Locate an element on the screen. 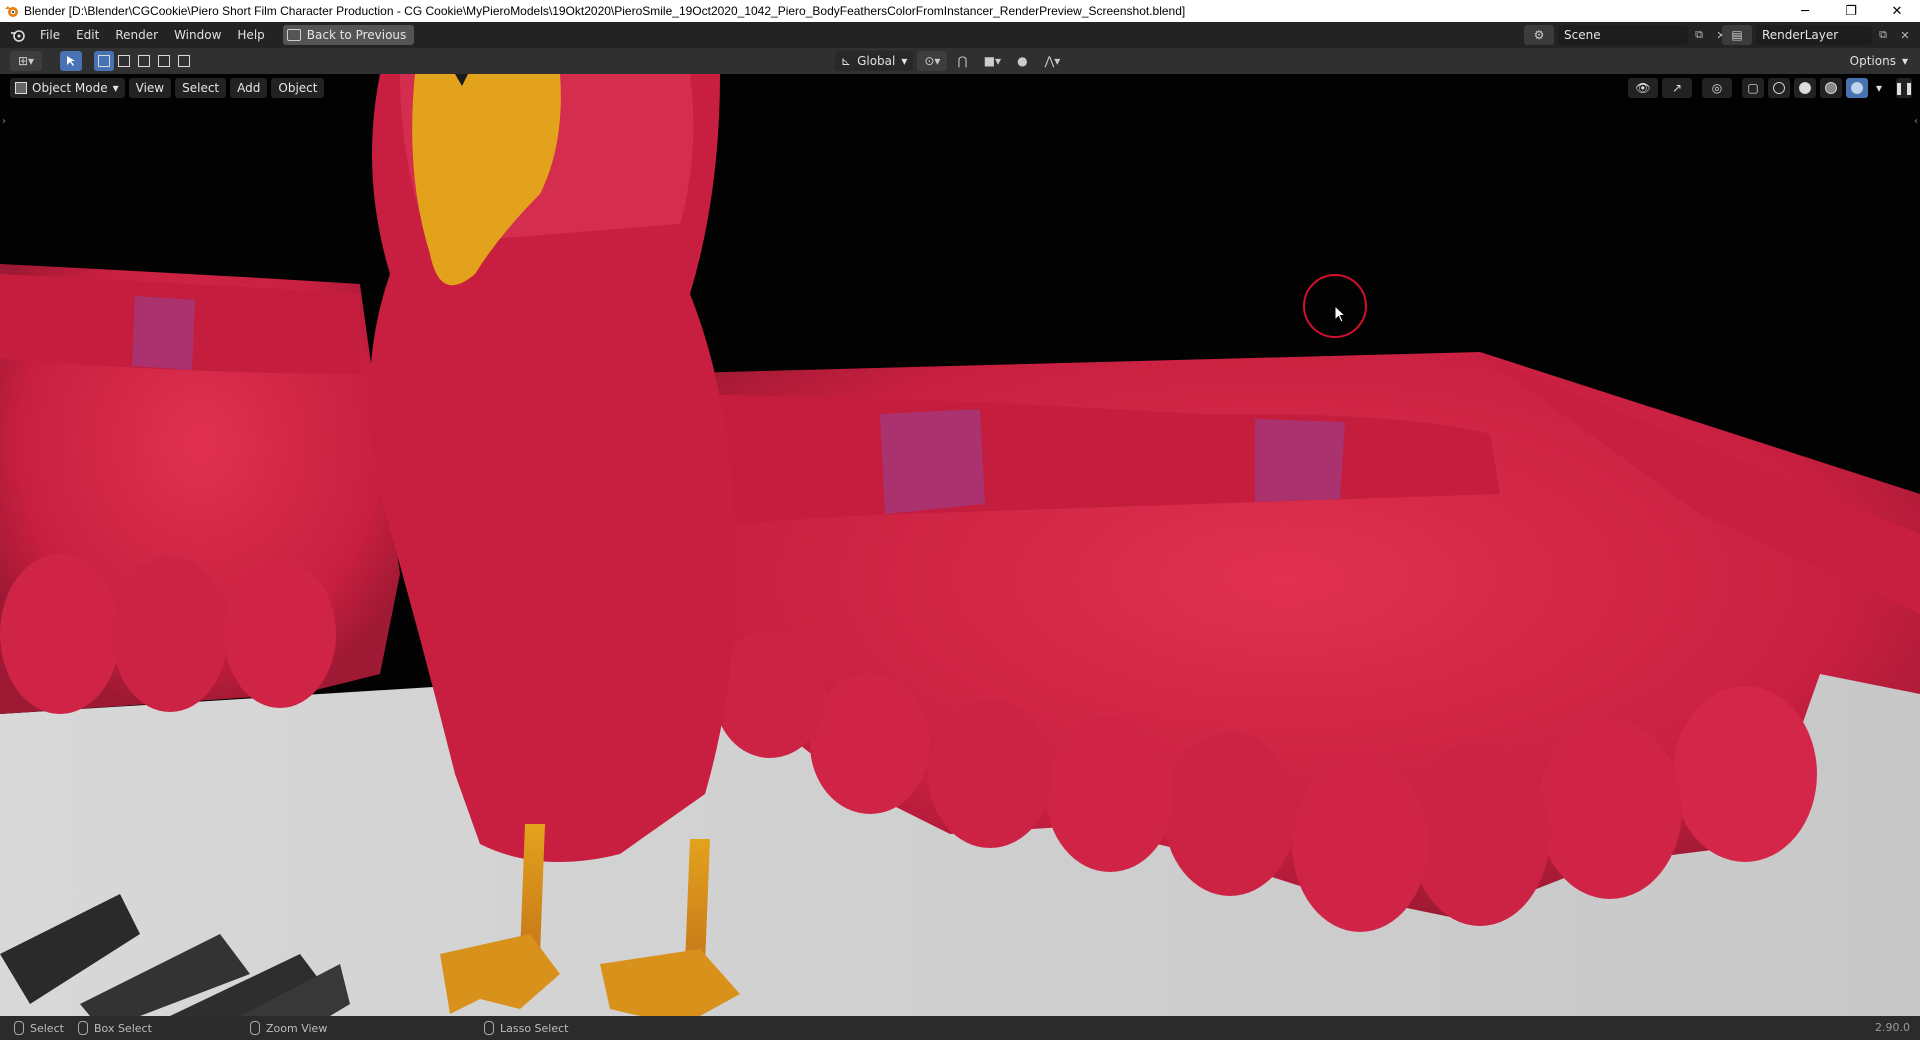 The height and width of the screenshot is (1040, 1920). scene-name-field: Scene is located at coordinates (1623, 35).